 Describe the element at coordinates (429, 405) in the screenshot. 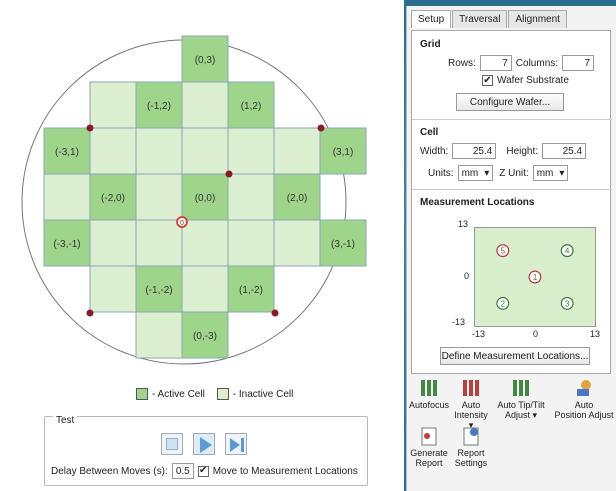

I see `autofocus-label: Autofocus` at that location.